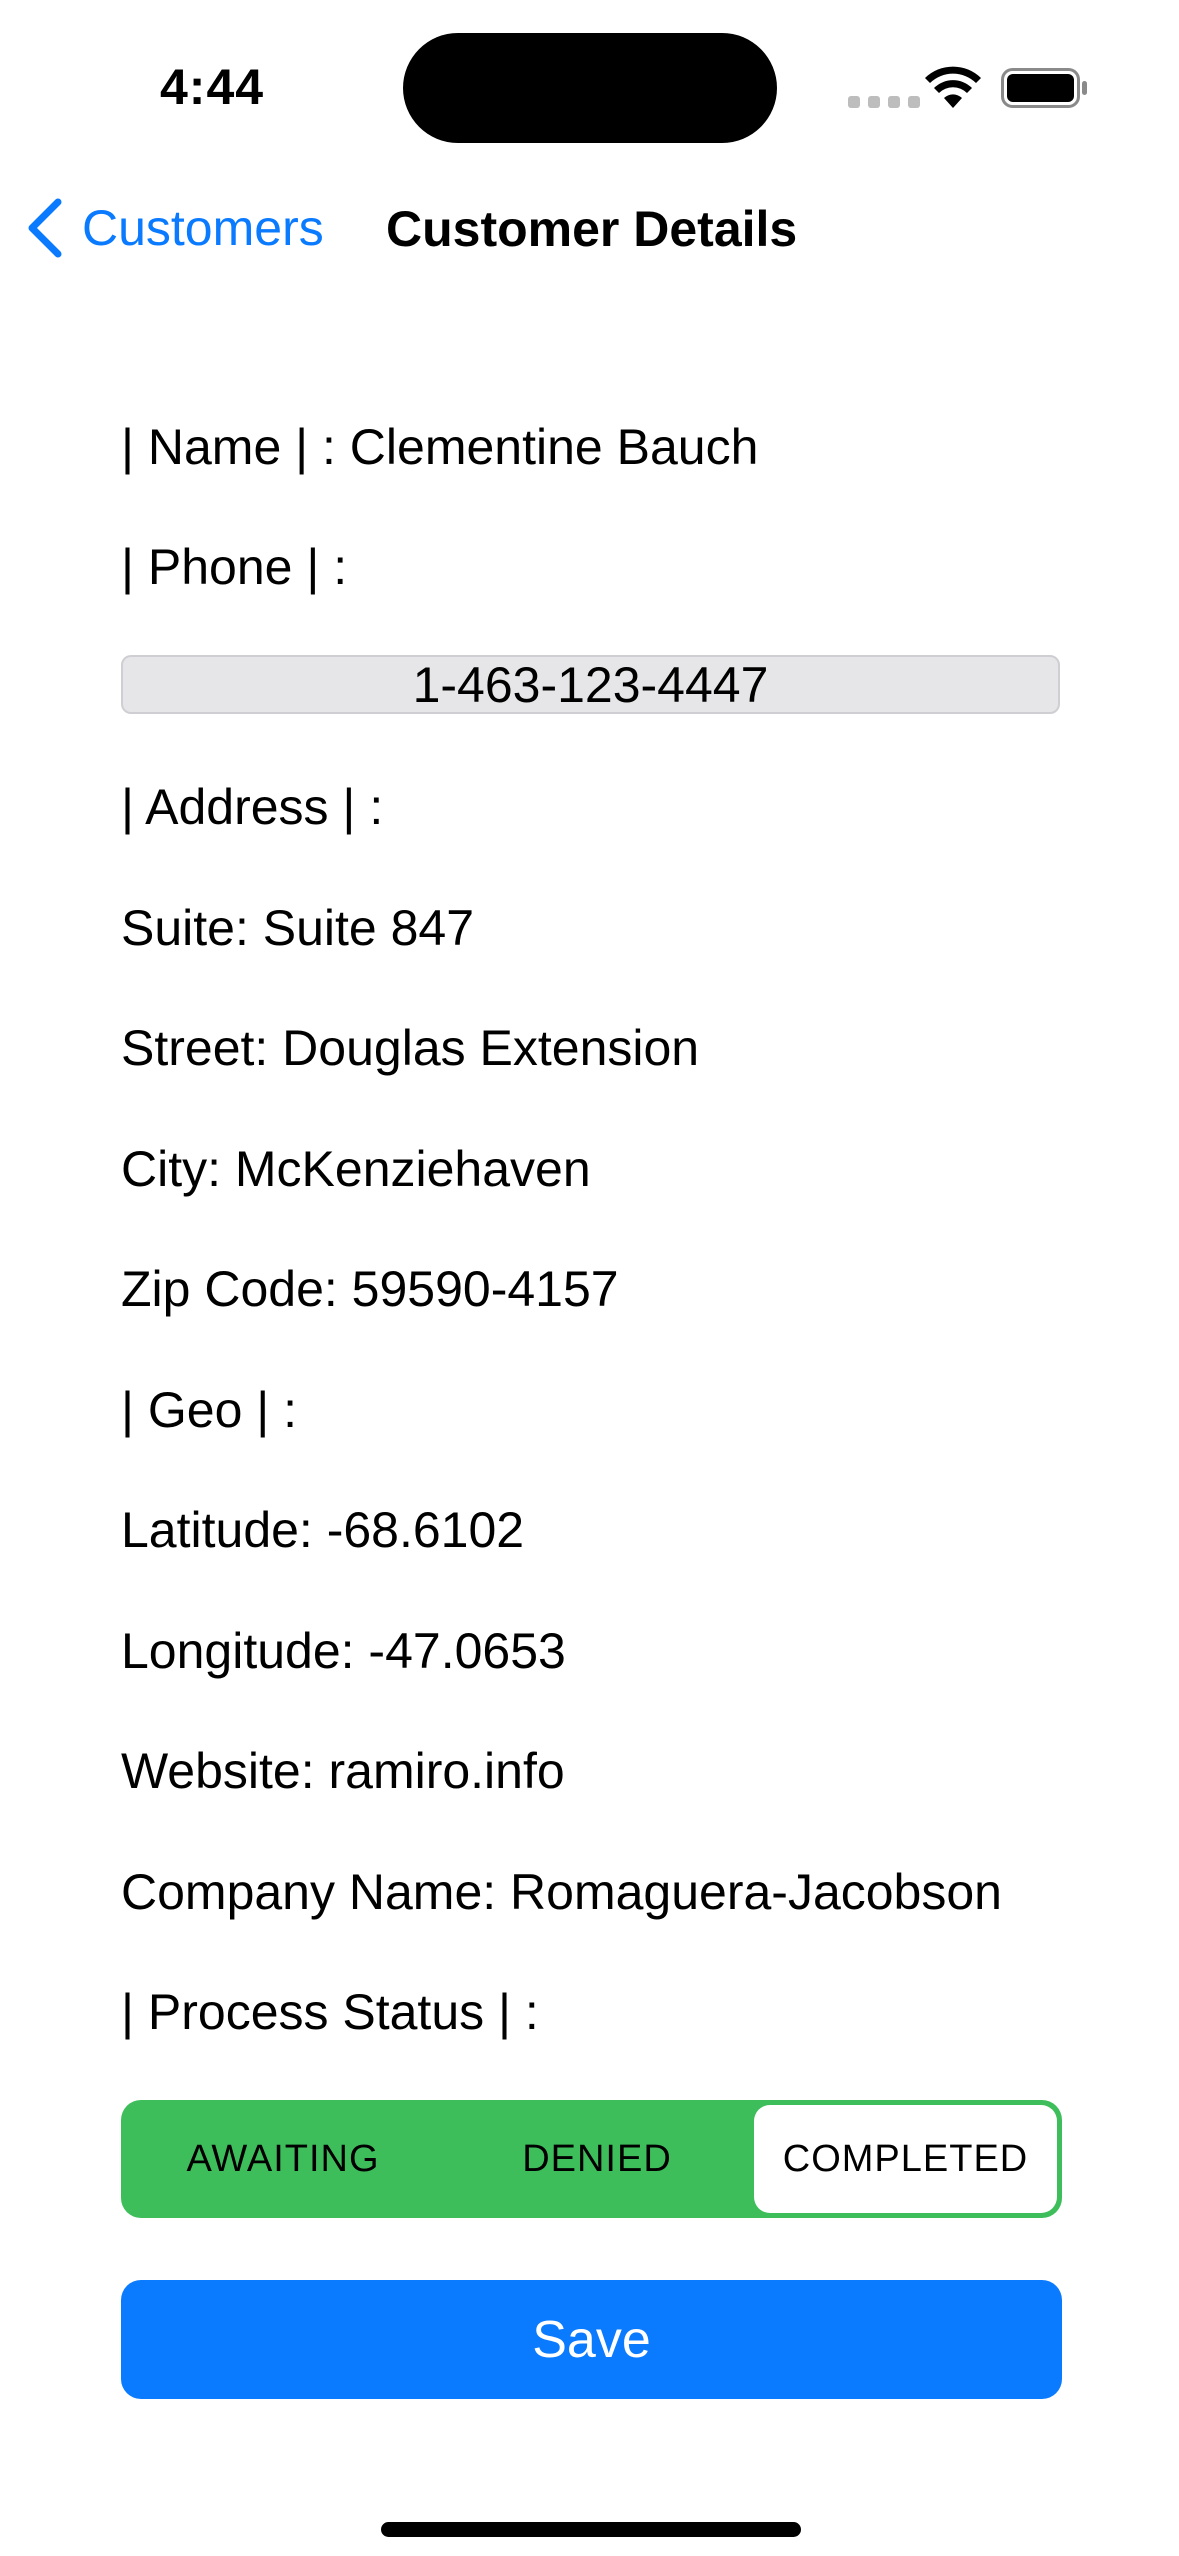 The height and width of the screenshot is (2556, 1179). What do you see at coordinates (343, 1771) in the screenshot?
I see `website-text: Website: ramiro.info` at bounding box center [343, 1771].